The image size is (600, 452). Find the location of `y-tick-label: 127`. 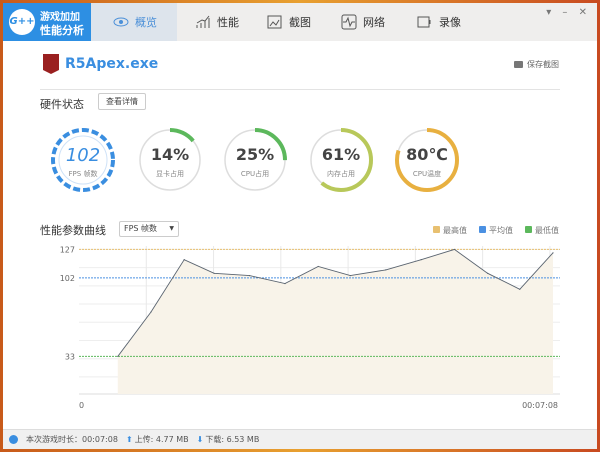

y-tick-label: 127 is located at coordinates (67, 249).